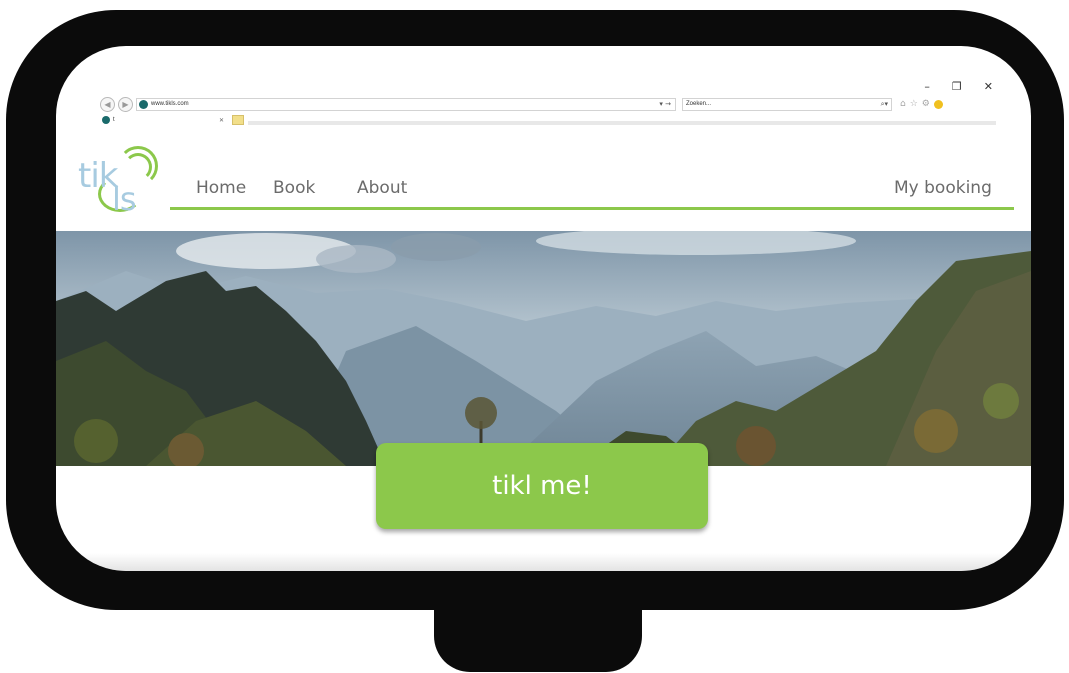  I want to click on nav-book: Book, so click(294, 188).